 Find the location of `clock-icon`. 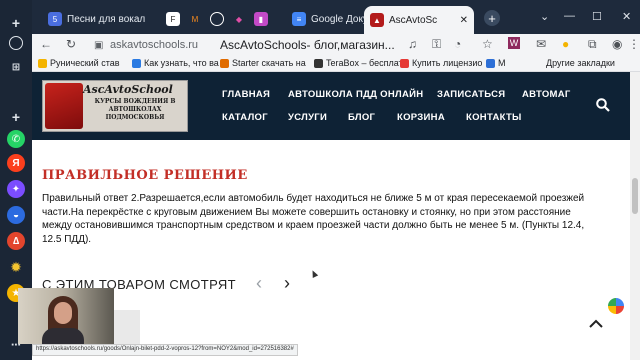

clock-icon is located at coordinates (16, 43).